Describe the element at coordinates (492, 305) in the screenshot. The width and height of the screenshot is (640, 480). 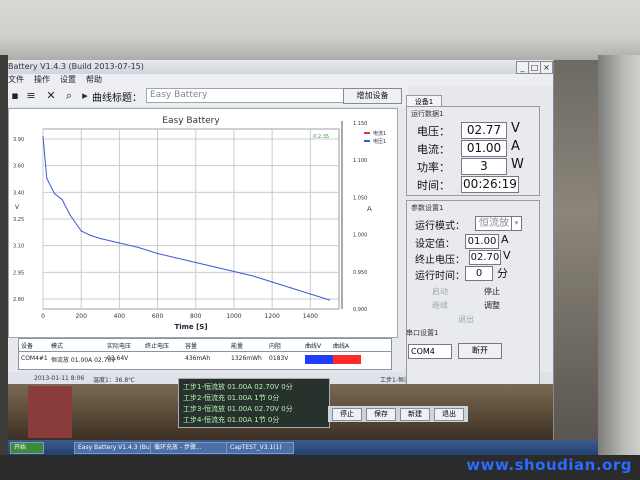
I see `adjust-button: 调整` at that location.